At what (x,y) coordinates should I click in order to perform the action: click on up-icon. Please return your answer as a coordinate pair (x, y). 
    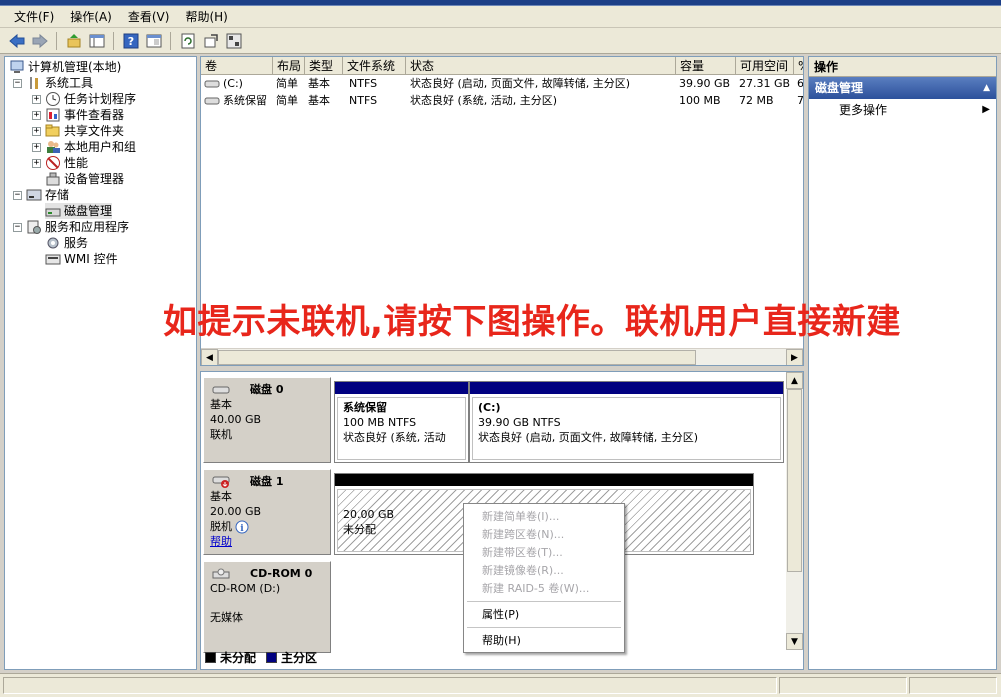
    Looking at the image, I should click on (73, 41).